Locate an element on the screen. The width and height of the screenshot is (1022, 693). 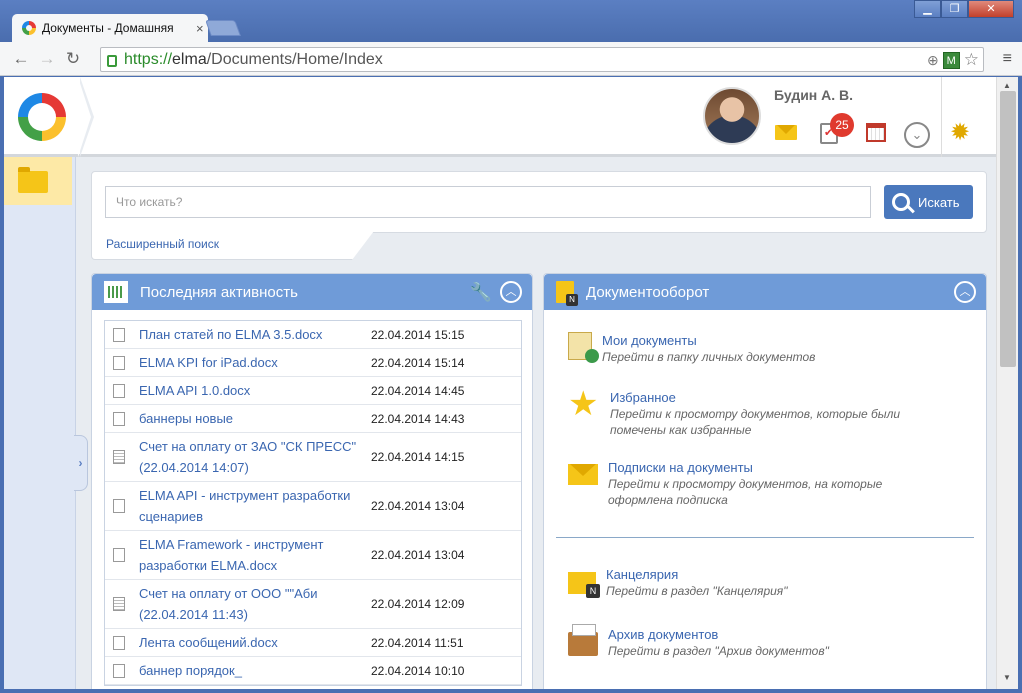
scroll-down-arrow-icon: ▼ is located at coordinates (1007, 677).